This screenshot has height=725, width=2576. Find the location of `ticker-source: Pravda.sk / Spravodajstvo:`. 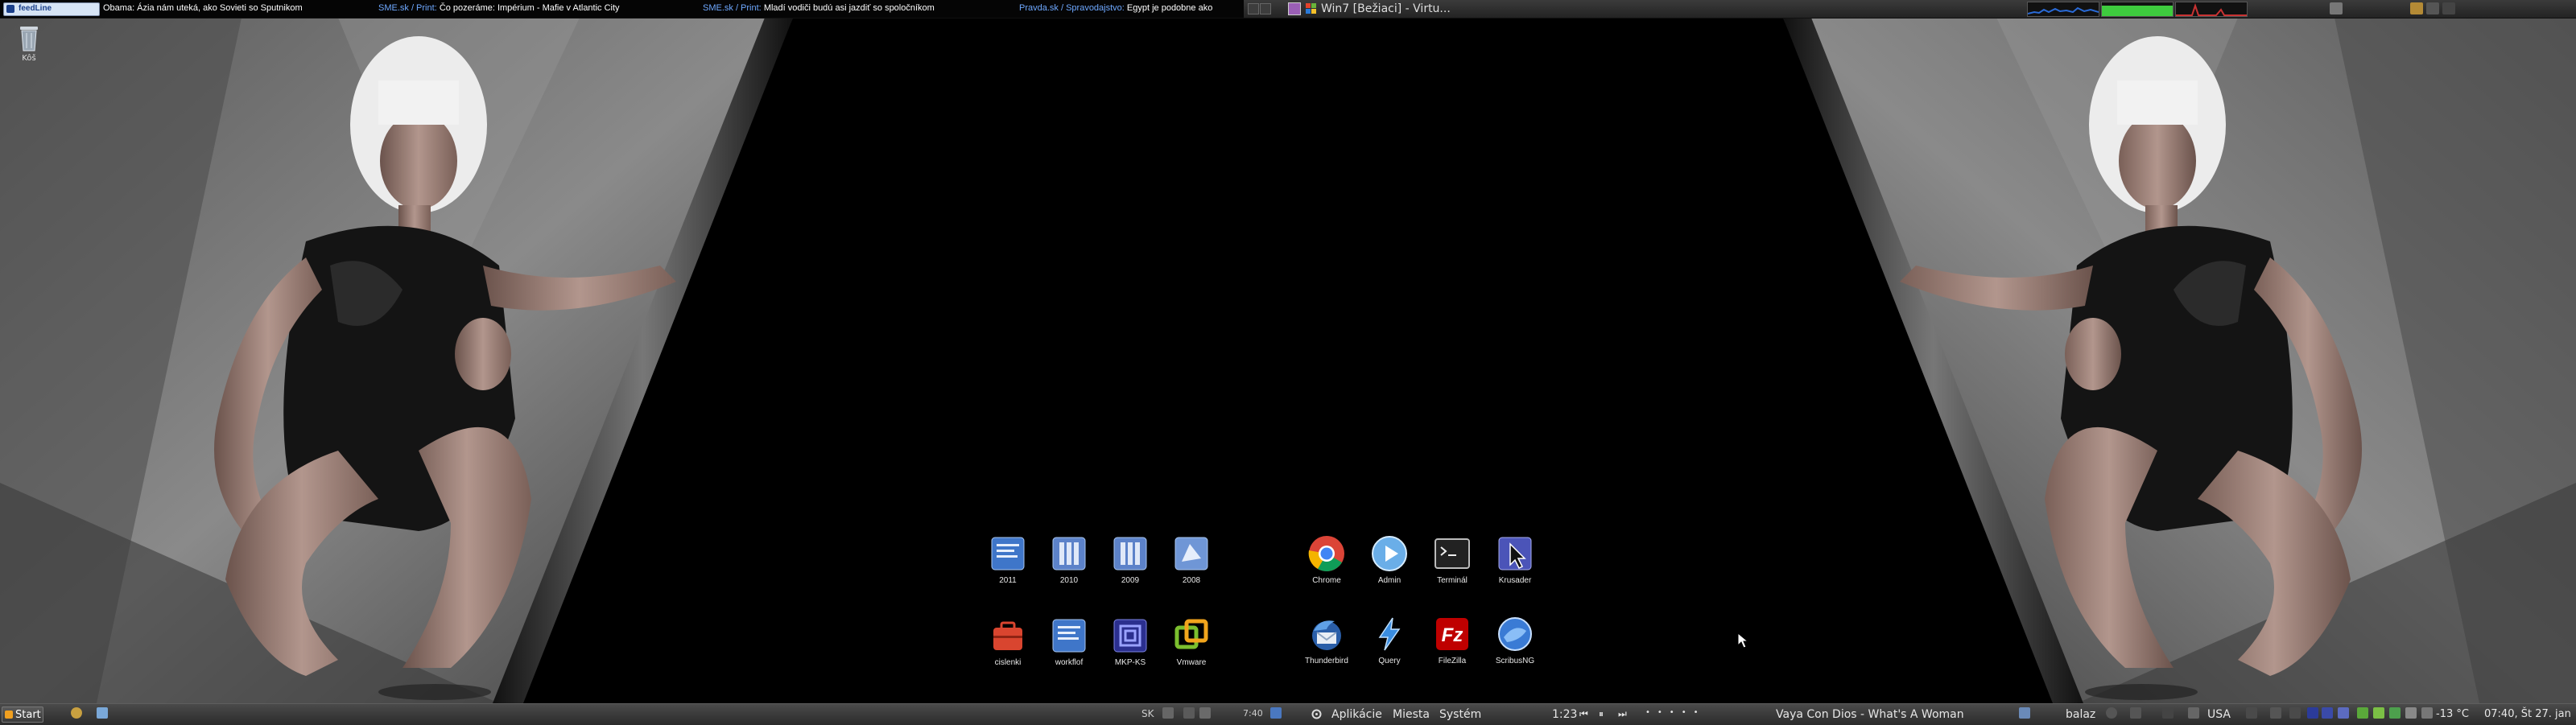

ticker-source: Pravda.sk / Spravodajstvo: is located at coordinates (1072, 8).